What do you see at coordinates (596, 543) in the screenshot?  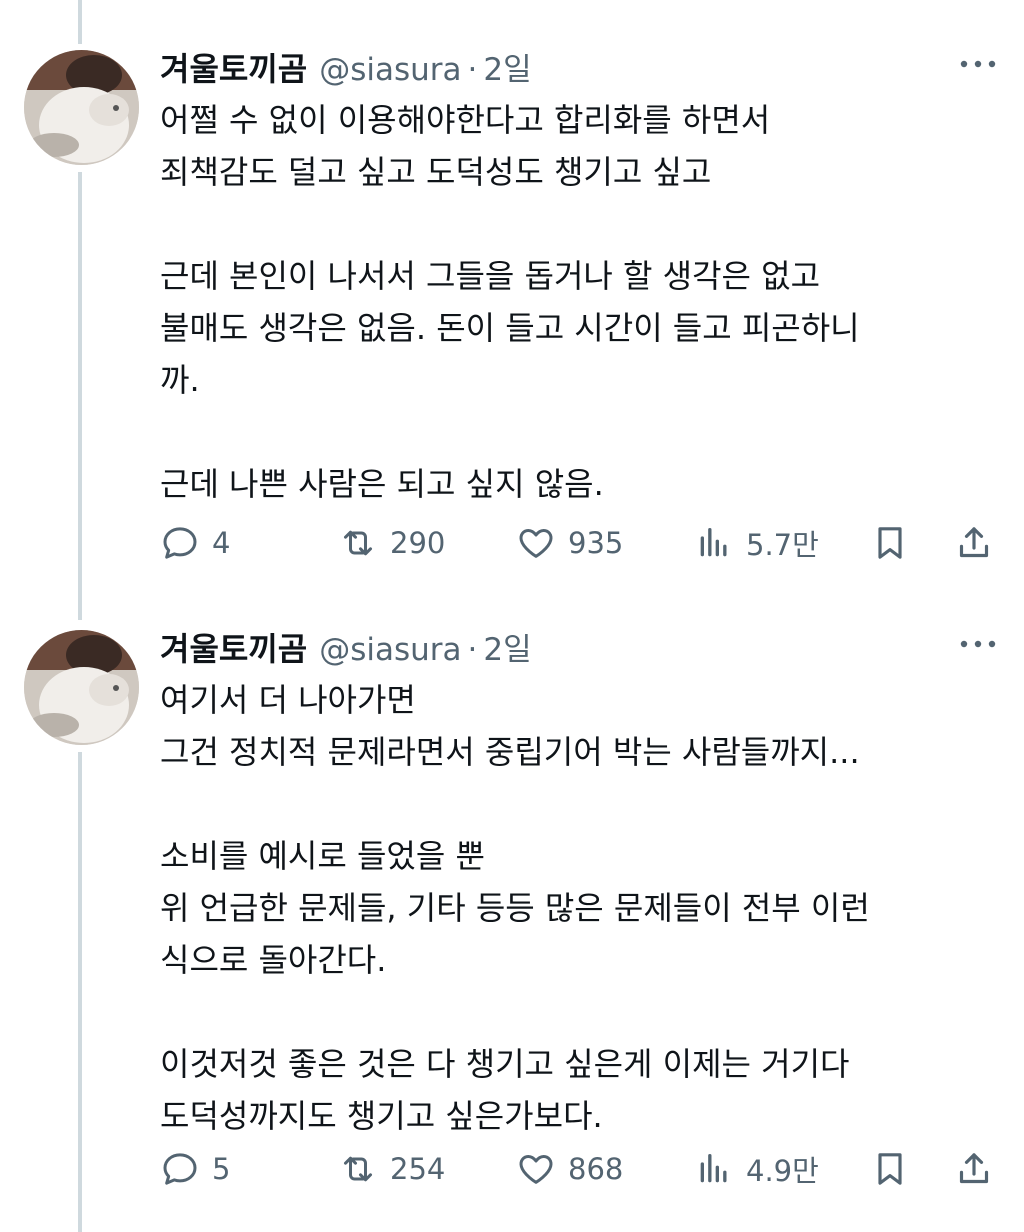 I see `like-count: 935` at bounding box center [596, 543].